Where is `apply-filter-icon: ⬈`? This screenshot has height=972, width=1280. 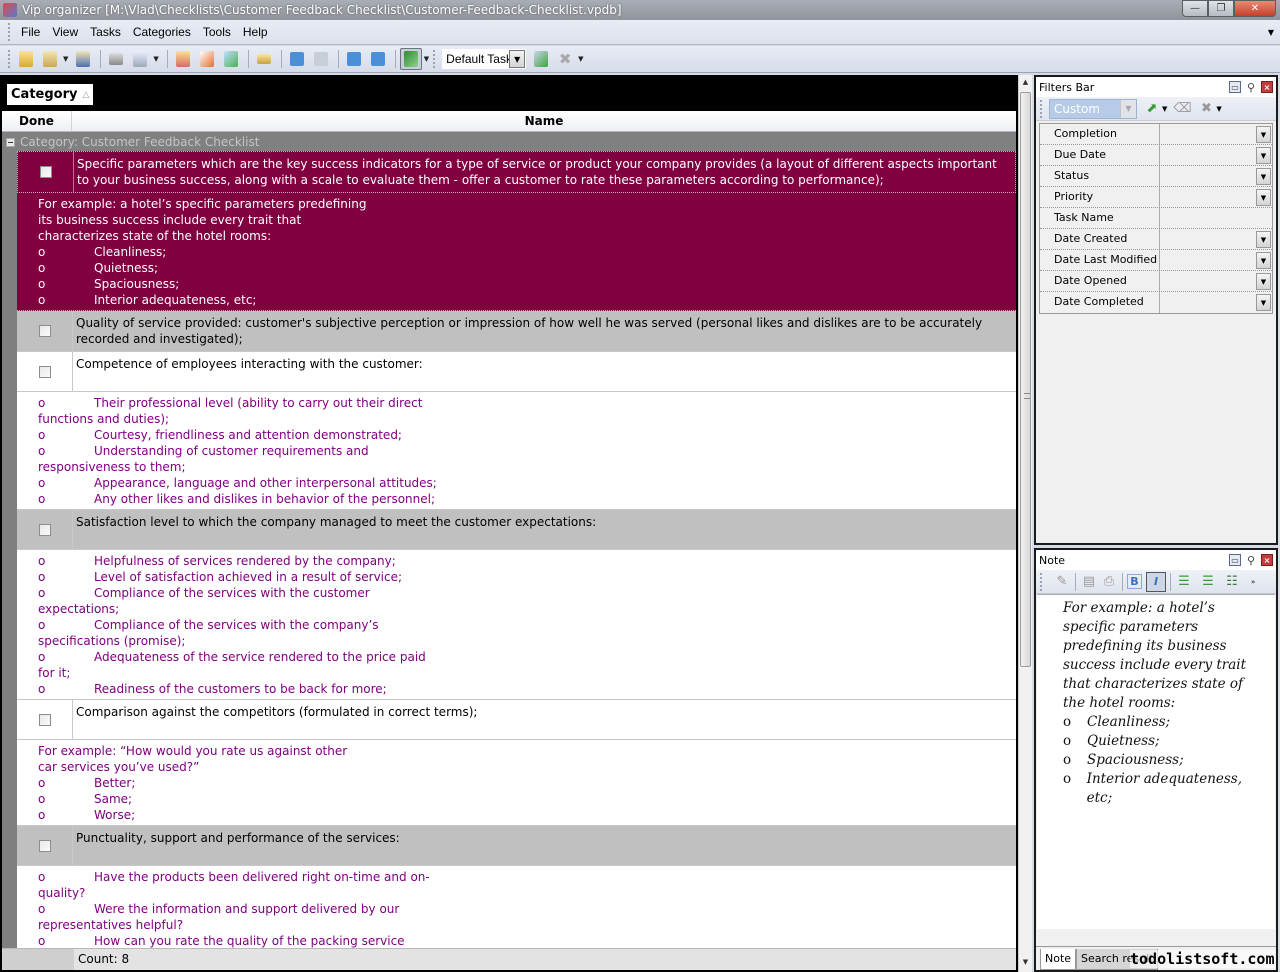 apply-filter-icon: ⬈ is located at coordinates (1152, 109).